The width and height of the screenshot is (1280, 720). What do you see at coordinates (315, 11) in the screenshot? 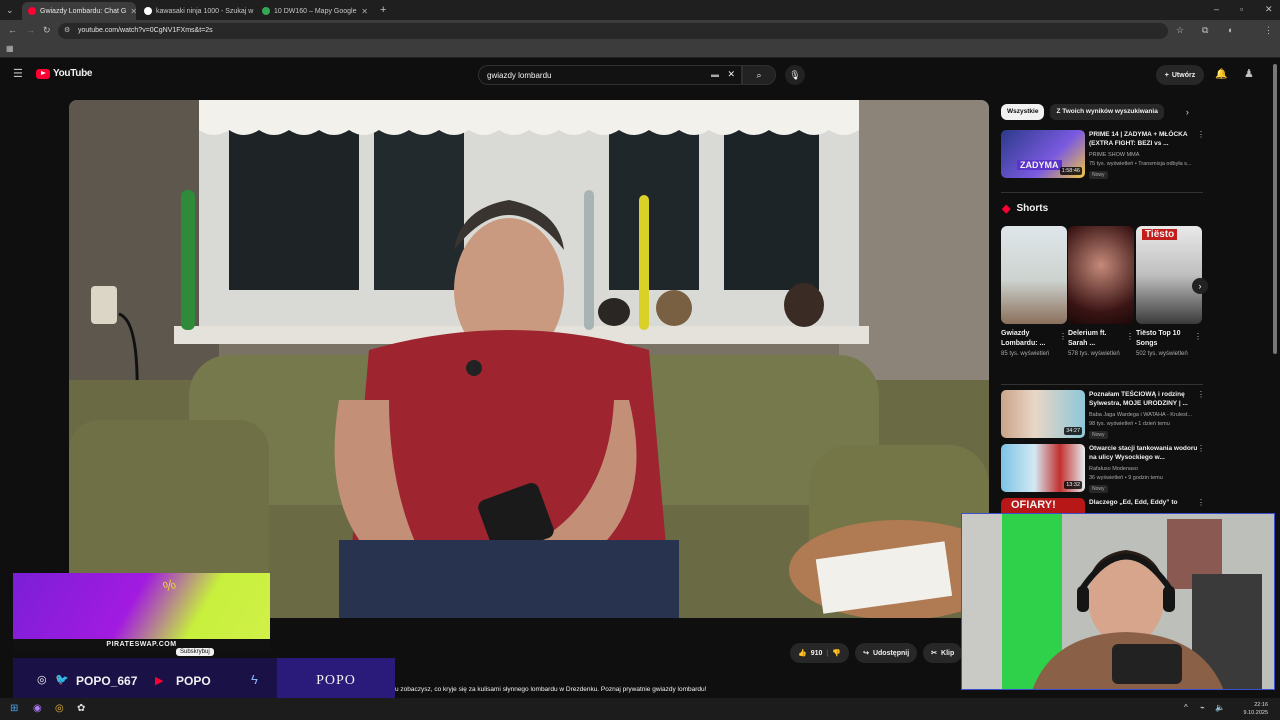
I see `tab-maps: 10 DW160 – Mapy Google ✕` at bounding box center [315, 11].